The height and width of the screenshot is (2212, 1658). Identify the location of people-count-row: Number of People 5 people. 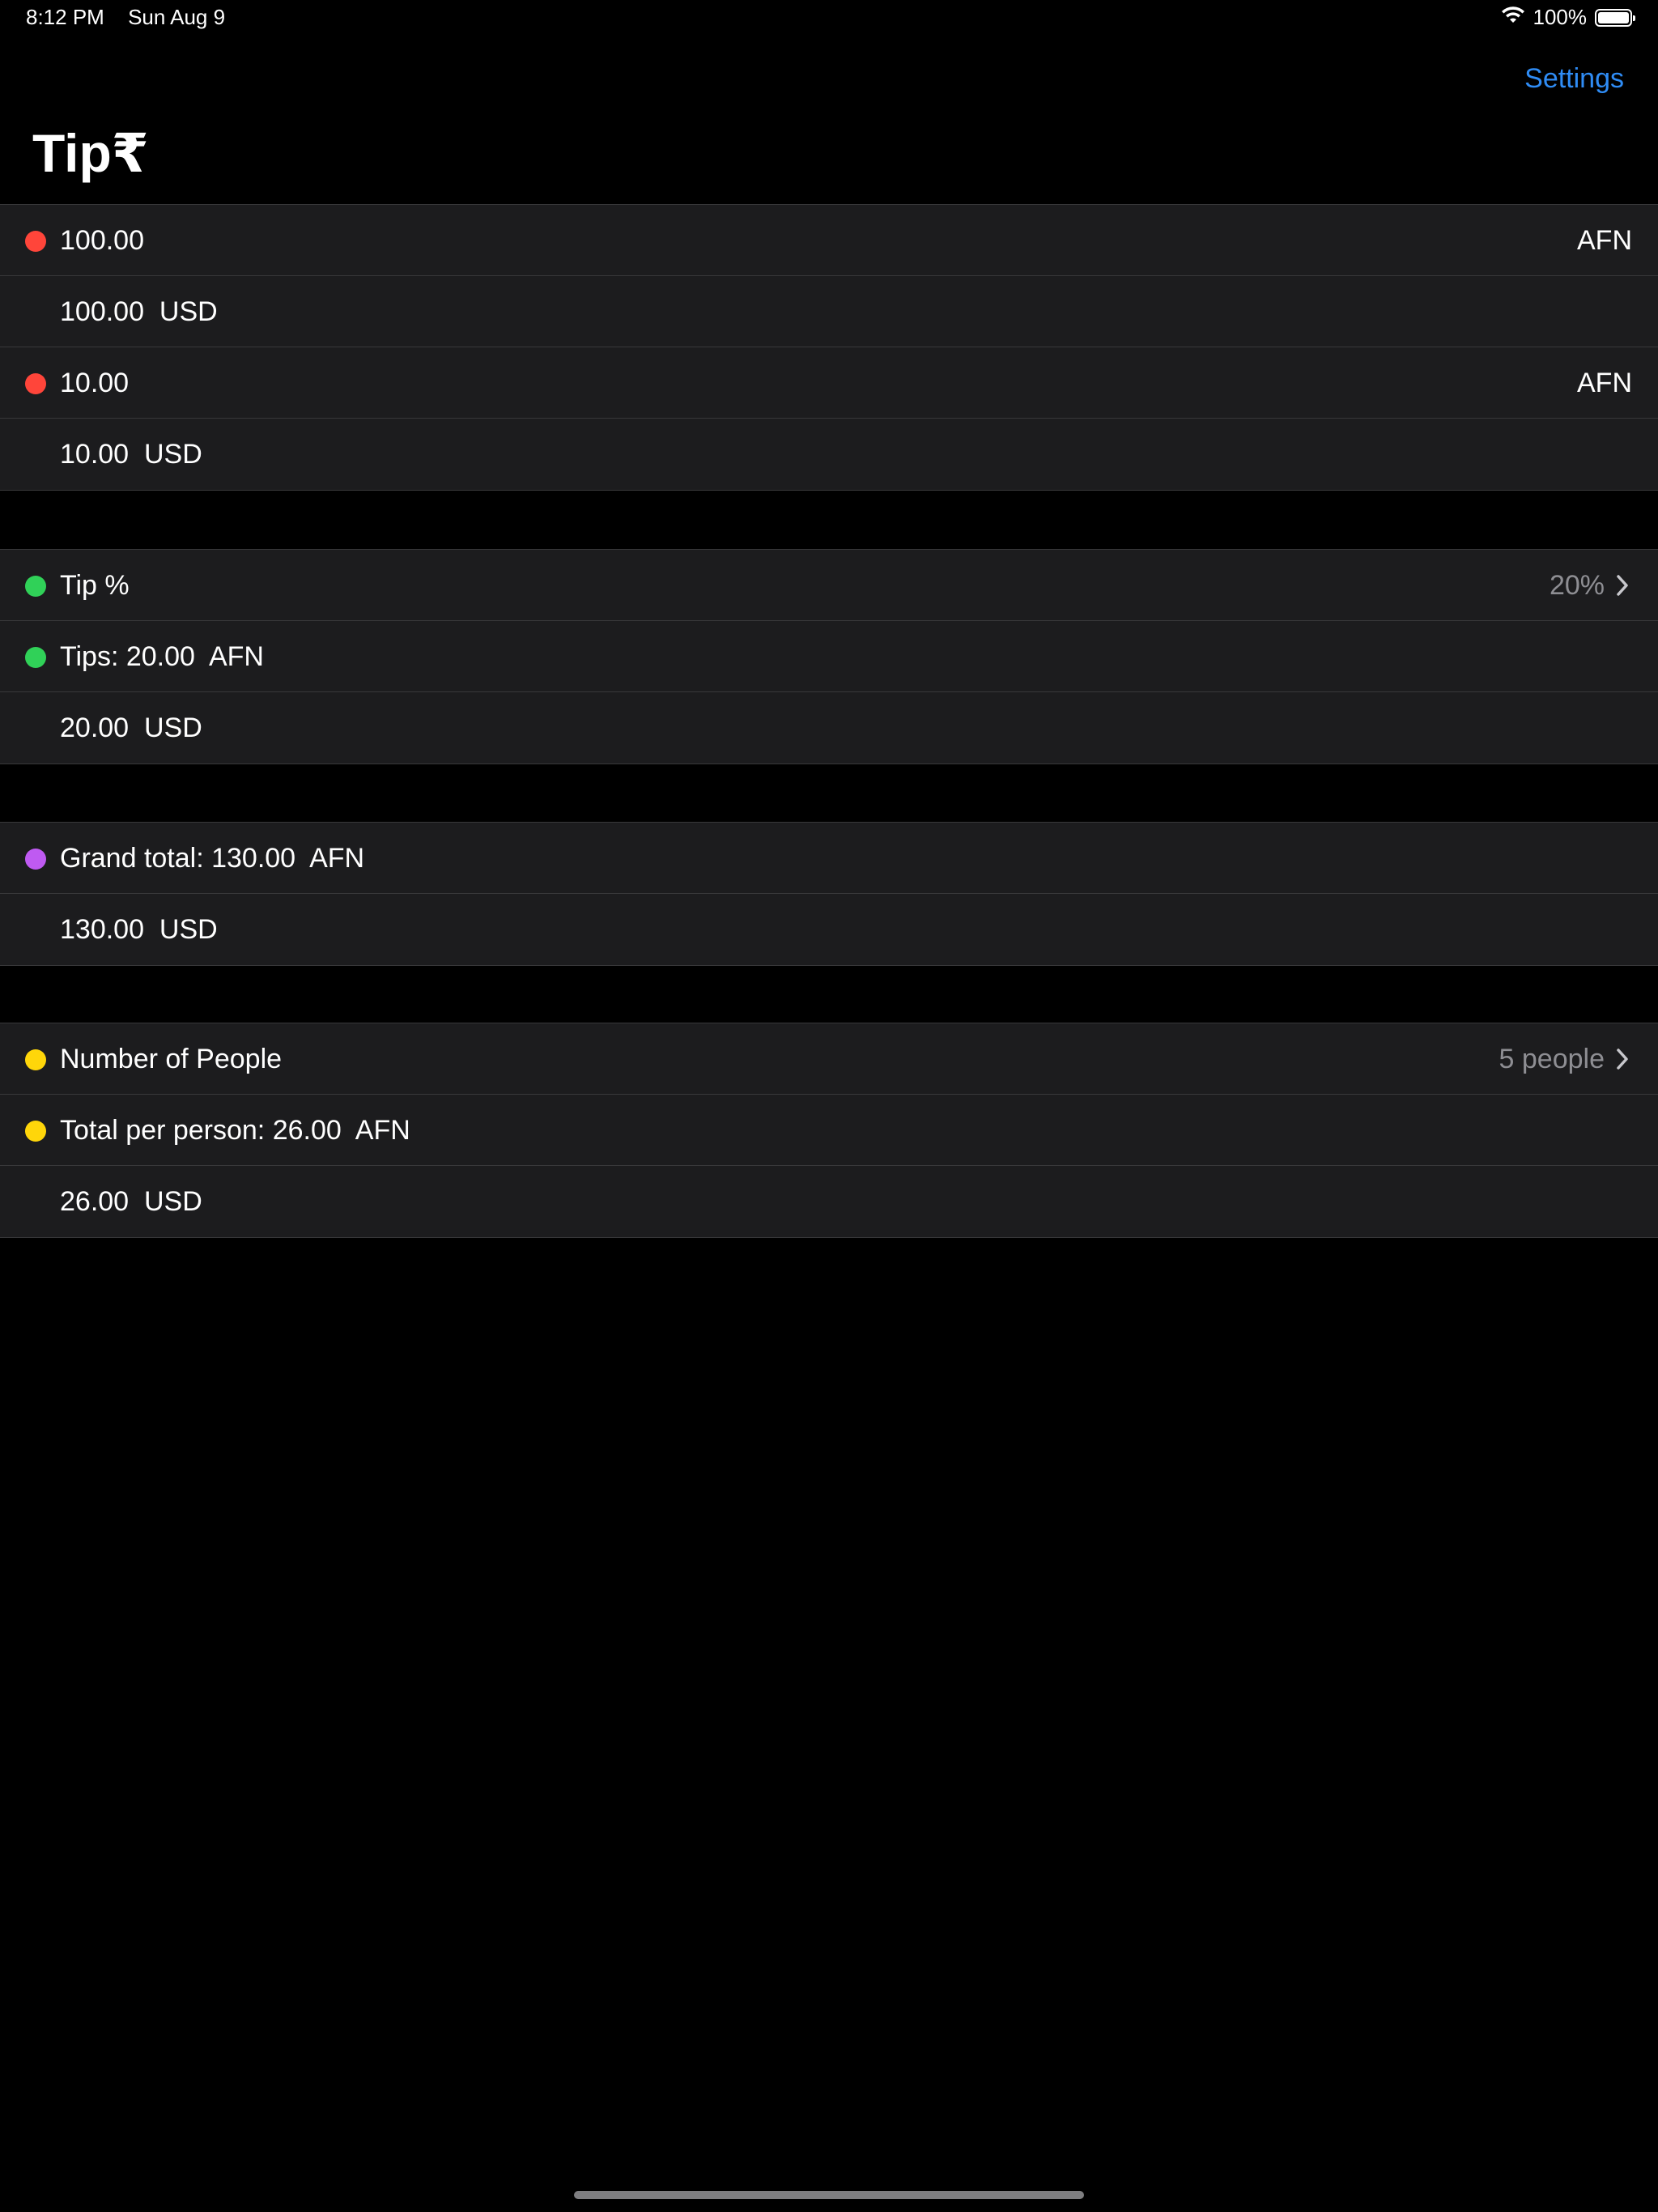
(829, 1059).